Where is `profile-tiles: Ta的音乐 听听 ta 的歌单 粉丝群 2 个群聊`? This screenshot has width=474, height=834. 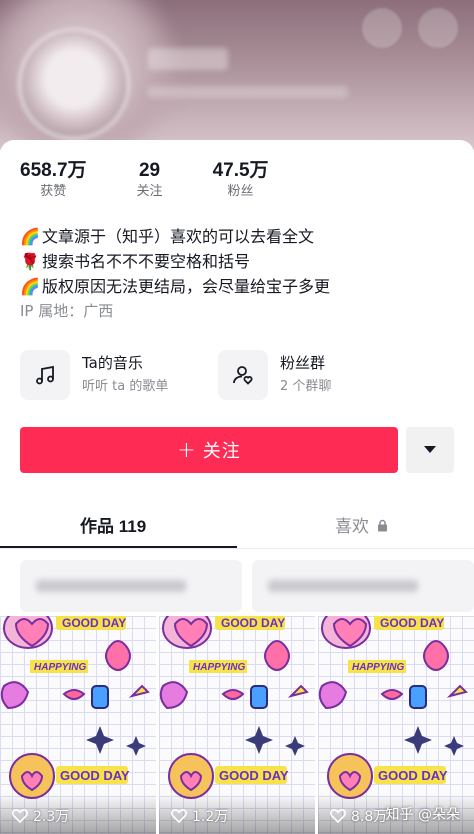 profile-tiles: Ta的音乐 听听 ta 的歌单 粉丝群 2 个群聊 is located at coordinates (218, 375).